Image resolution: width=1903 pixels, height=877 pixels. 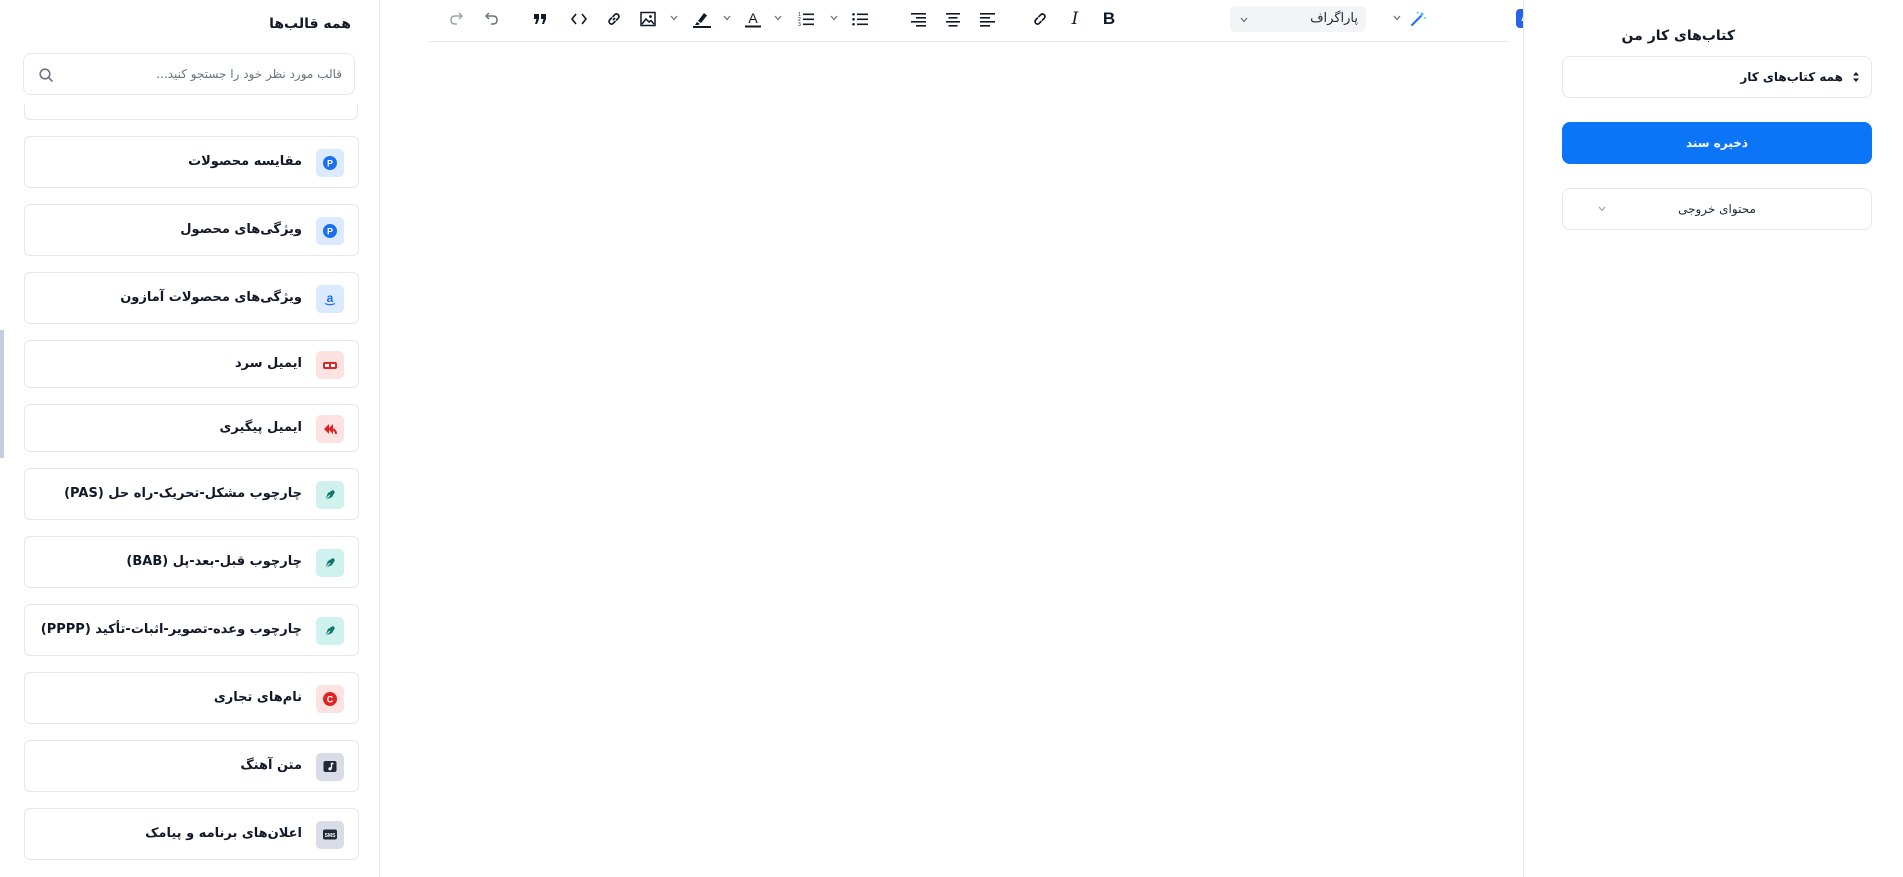 What do you see at coordinates (614, 19) in the screenshot?
I see `link-icon` at bounding box center [614, 19].